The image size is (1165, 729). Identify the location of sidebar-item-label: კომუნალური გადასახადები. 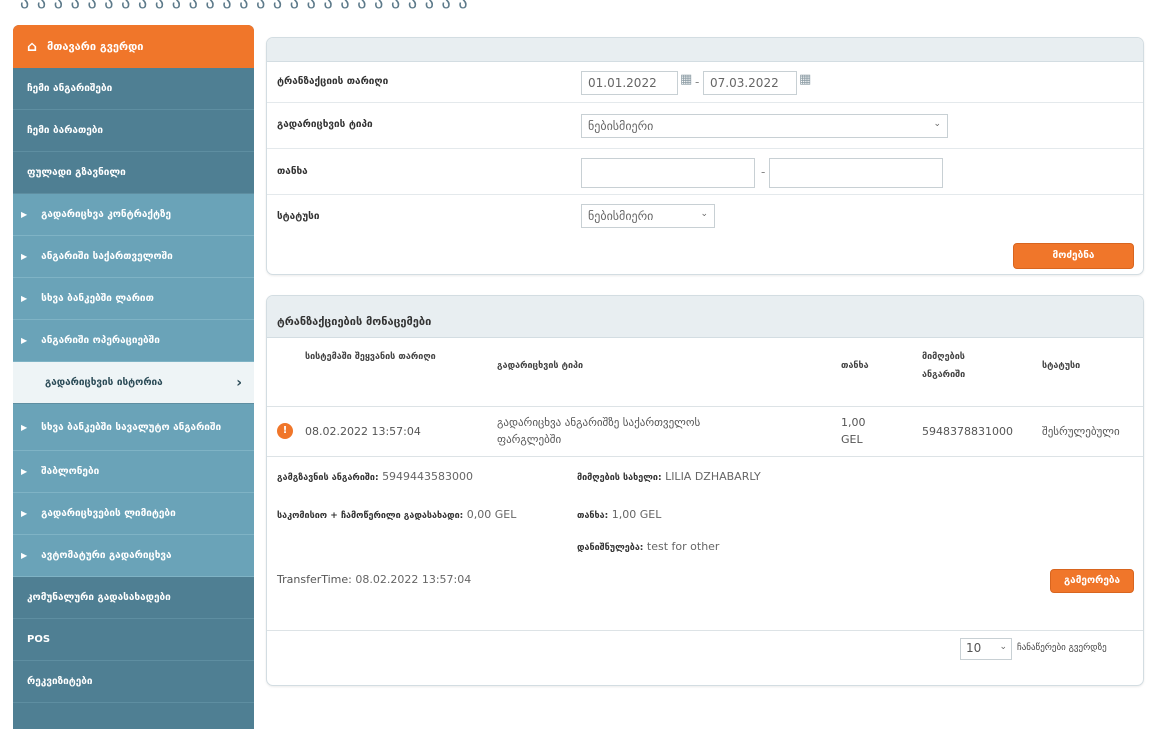
(99, 597).